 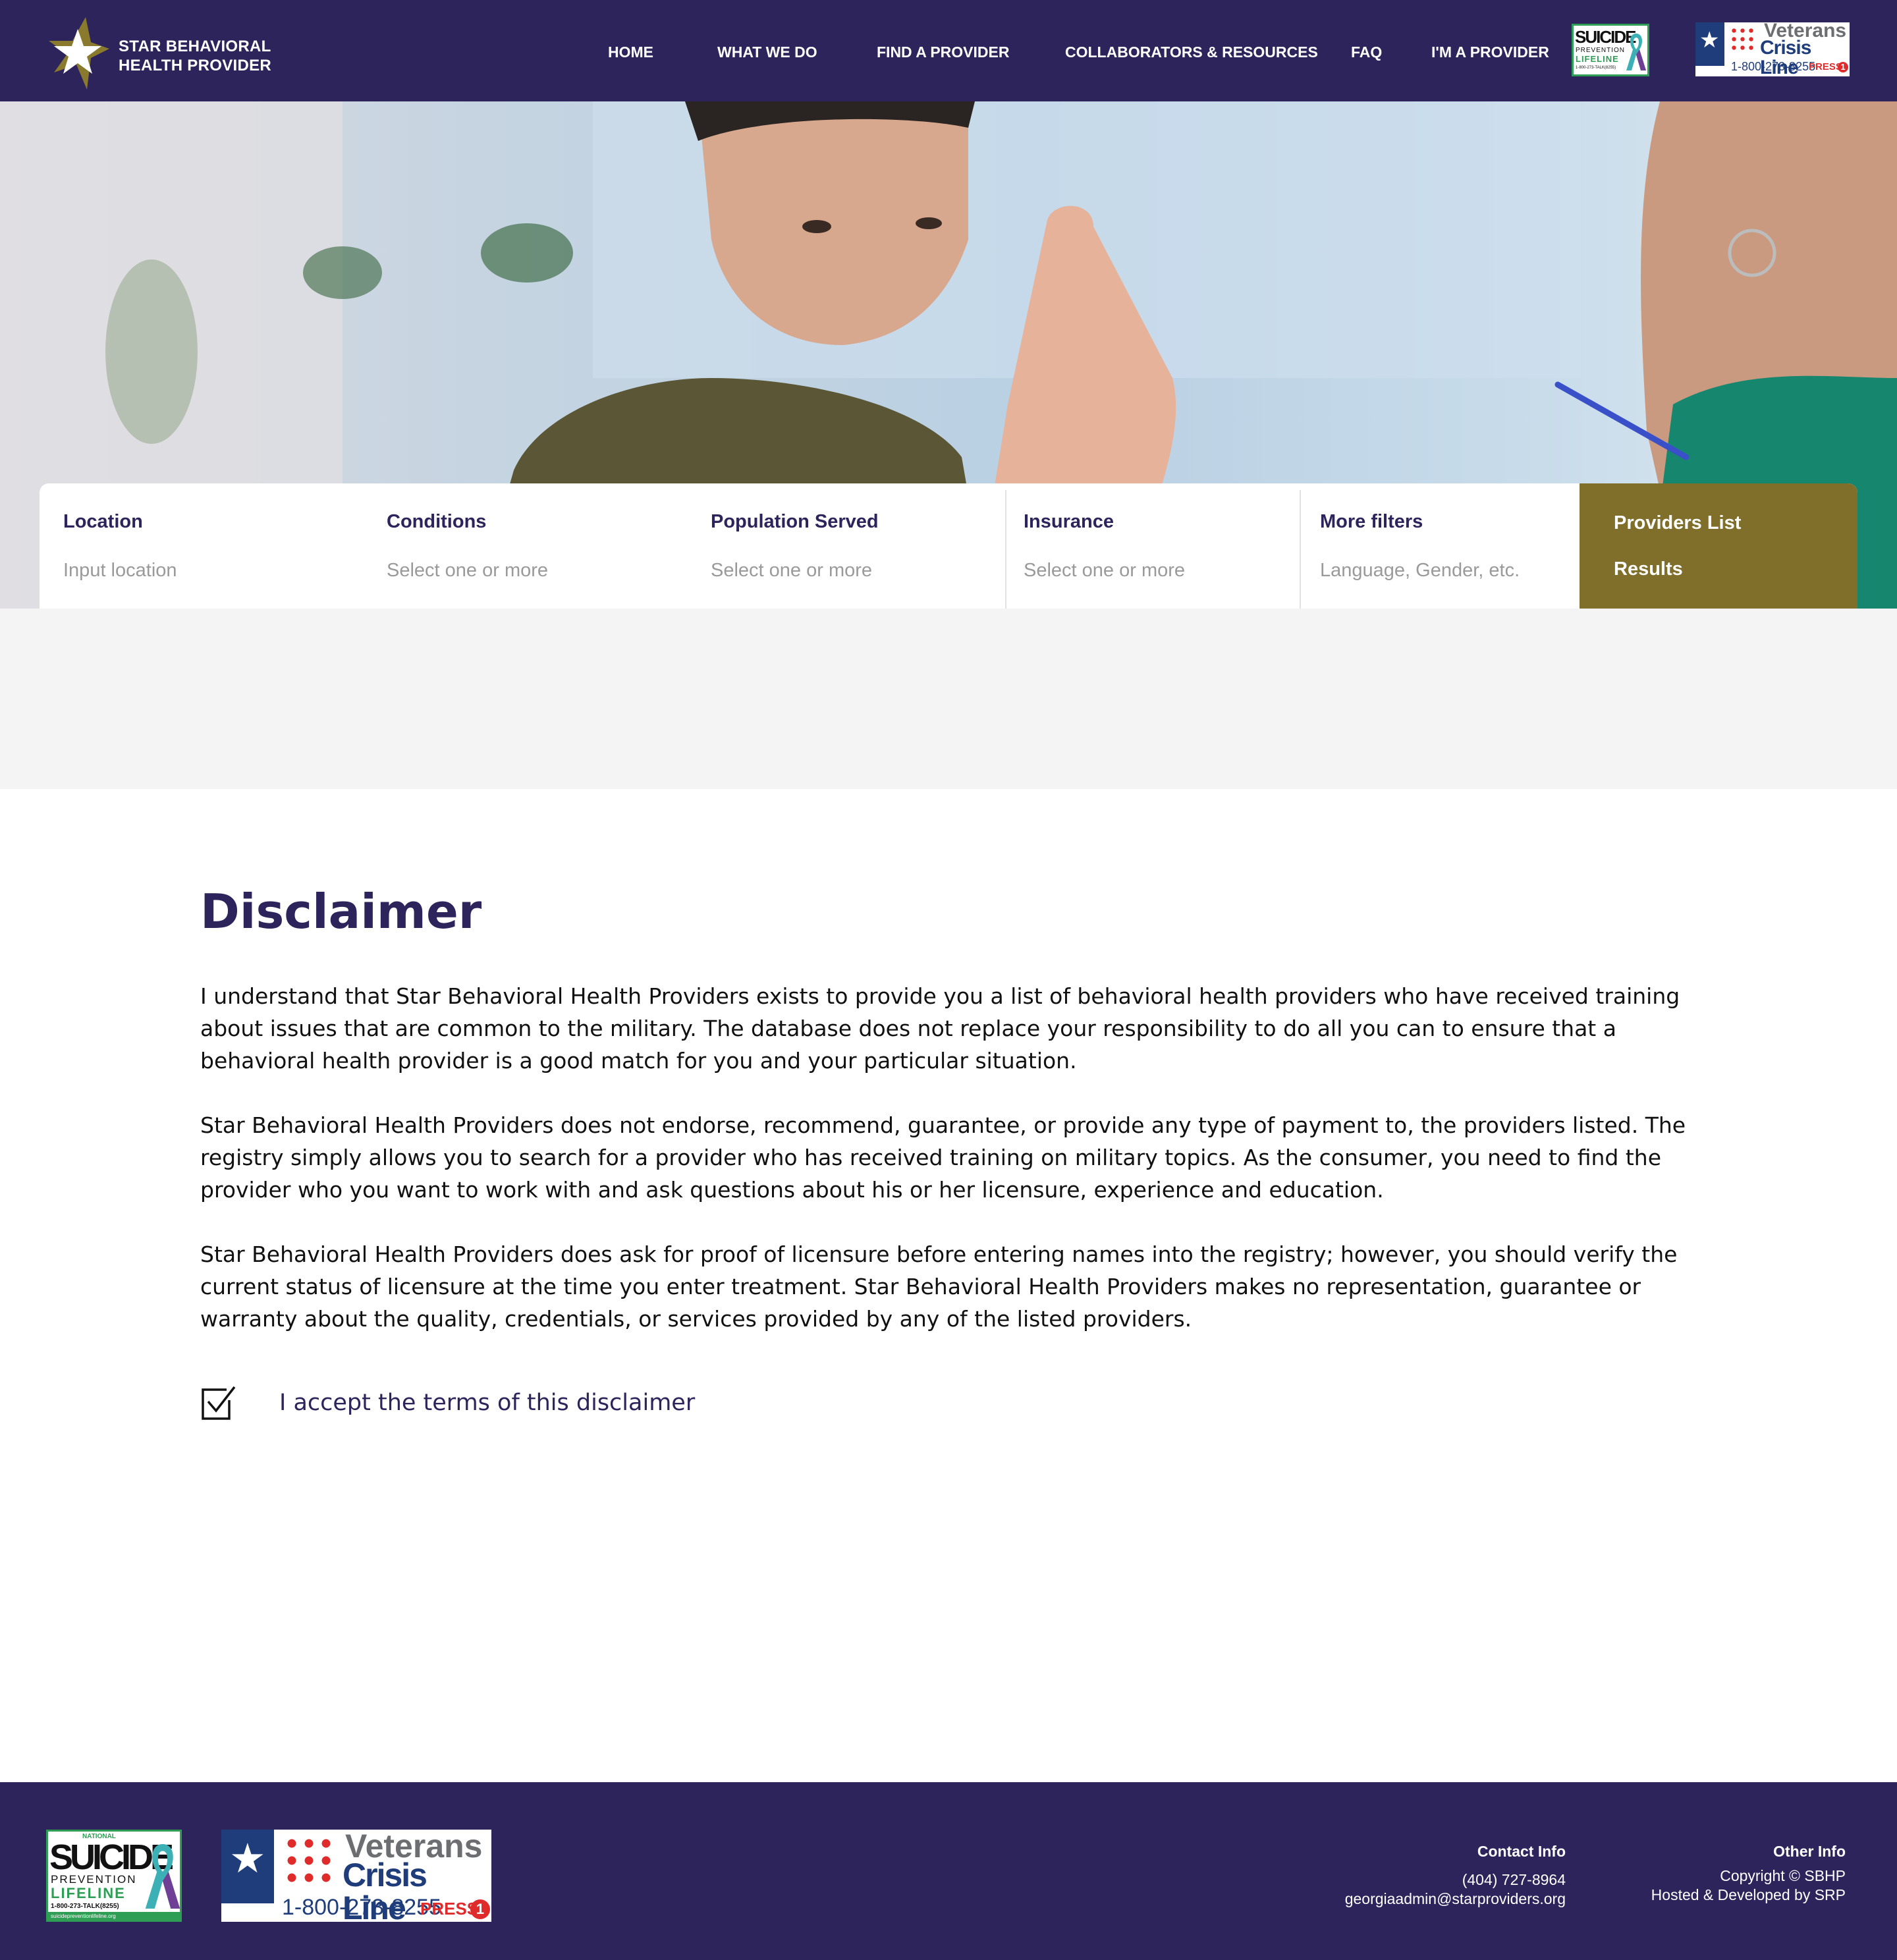 What do you see at coordinates (1774, 66) in the screenshot?
I see `badge-vets-phone: 1-800-273-8255` at bounding box center [1774, 66].